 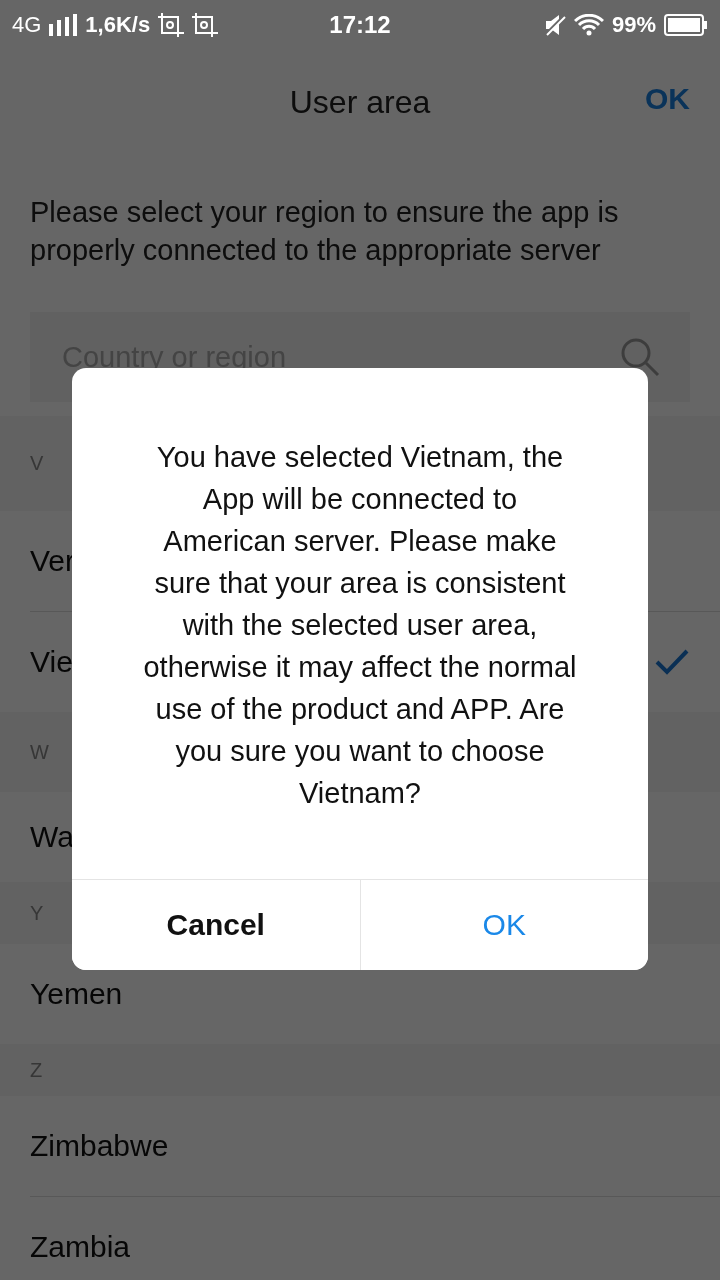 What do you see at coordinates (554, 25) in the screenshot?
I see `mute-icon` at bounding box center [554, 25].